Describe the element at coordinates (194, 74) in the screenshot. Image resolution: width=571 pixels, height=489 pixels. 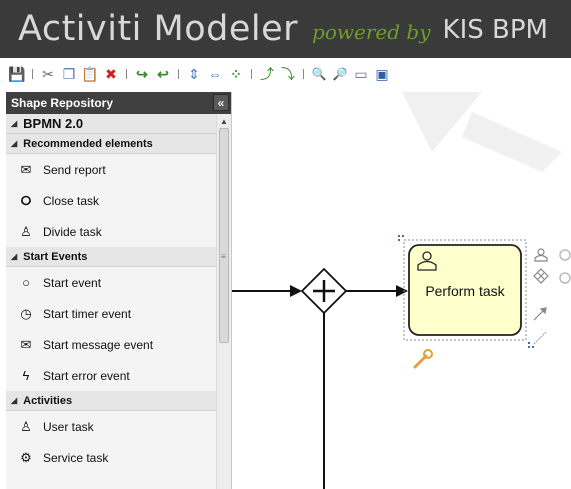
I see `align-vertical-icon: ⇕` at that location.